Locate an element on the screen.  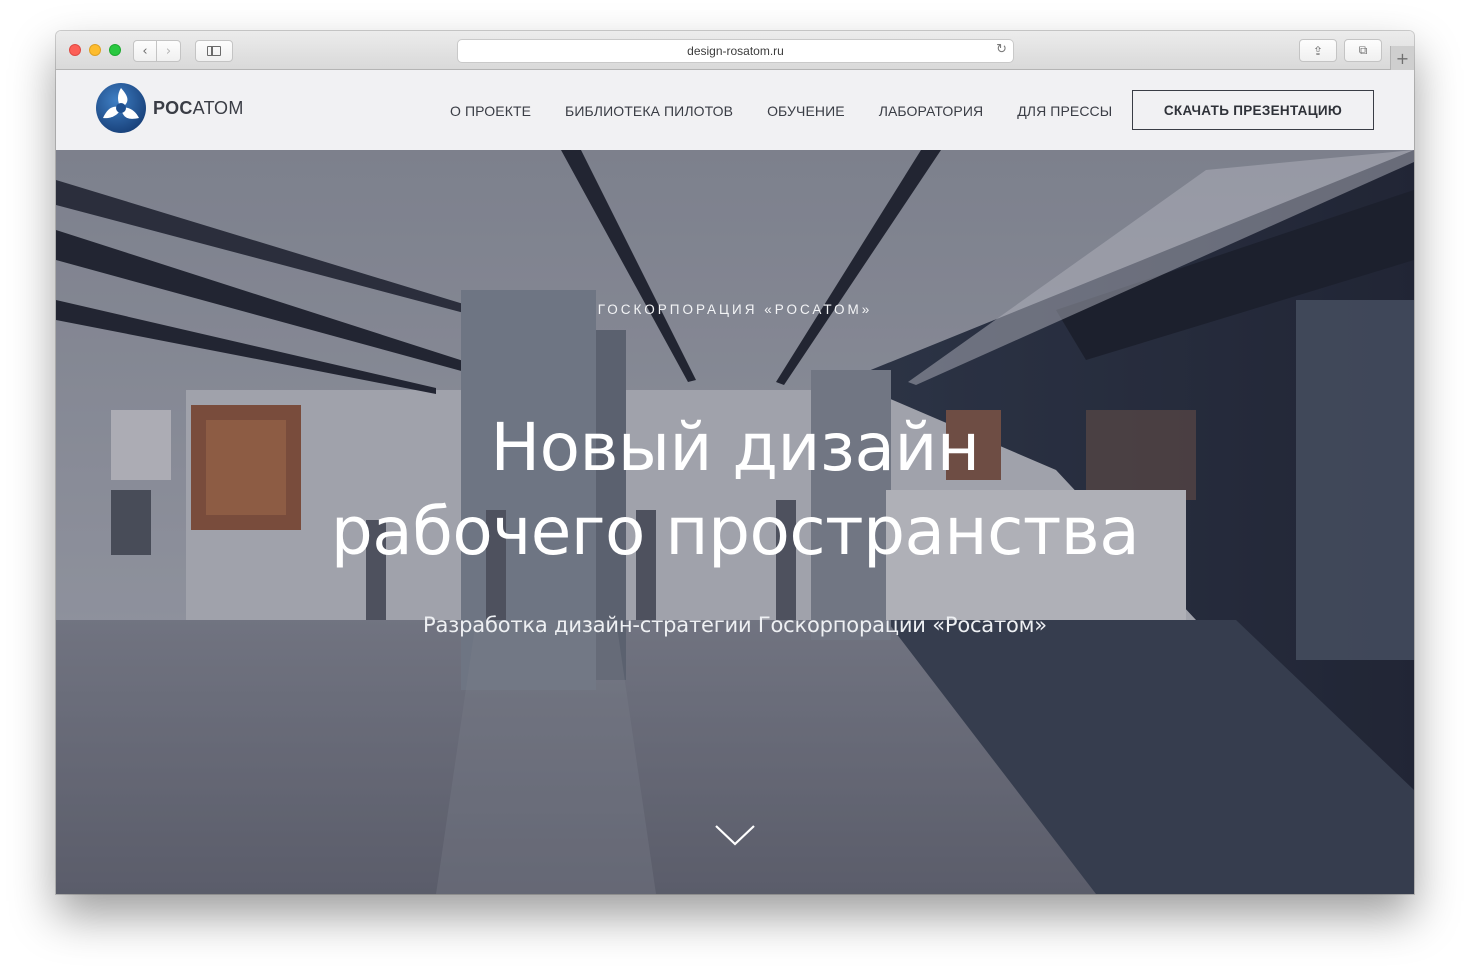
chevron-down-icon is located at coordinates (735, 835).